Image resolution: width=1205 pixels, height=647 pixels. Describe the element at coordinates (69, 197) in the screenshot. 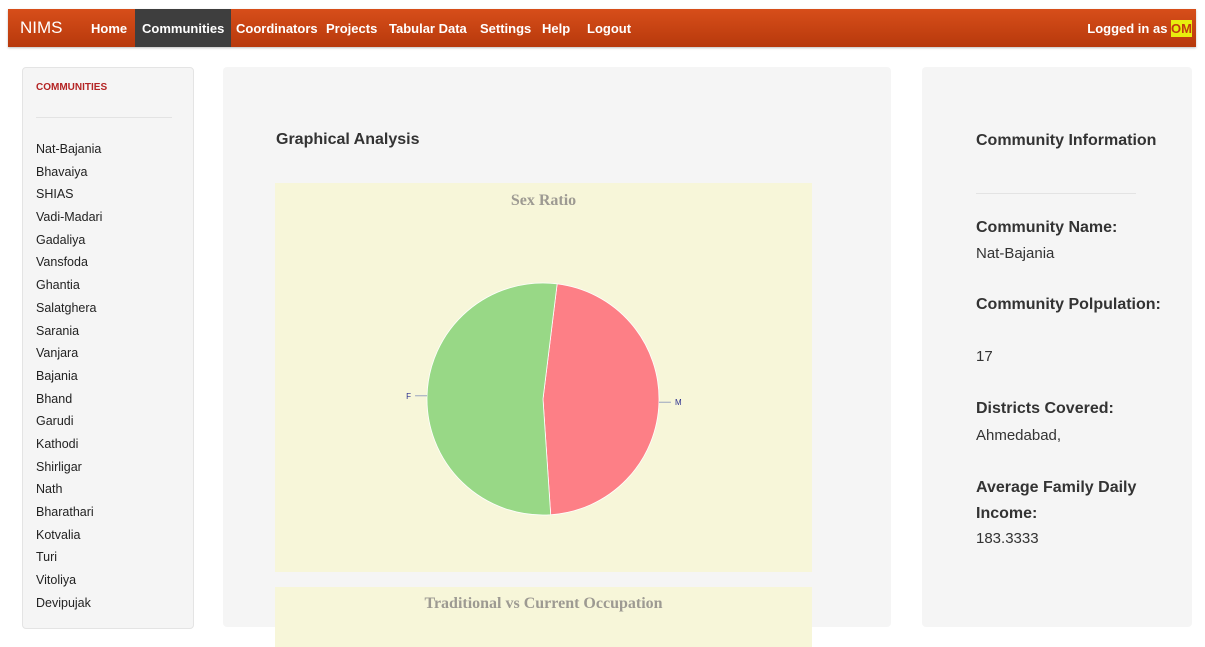

I see `sidebar-item-shias: SHIAS` at that location.